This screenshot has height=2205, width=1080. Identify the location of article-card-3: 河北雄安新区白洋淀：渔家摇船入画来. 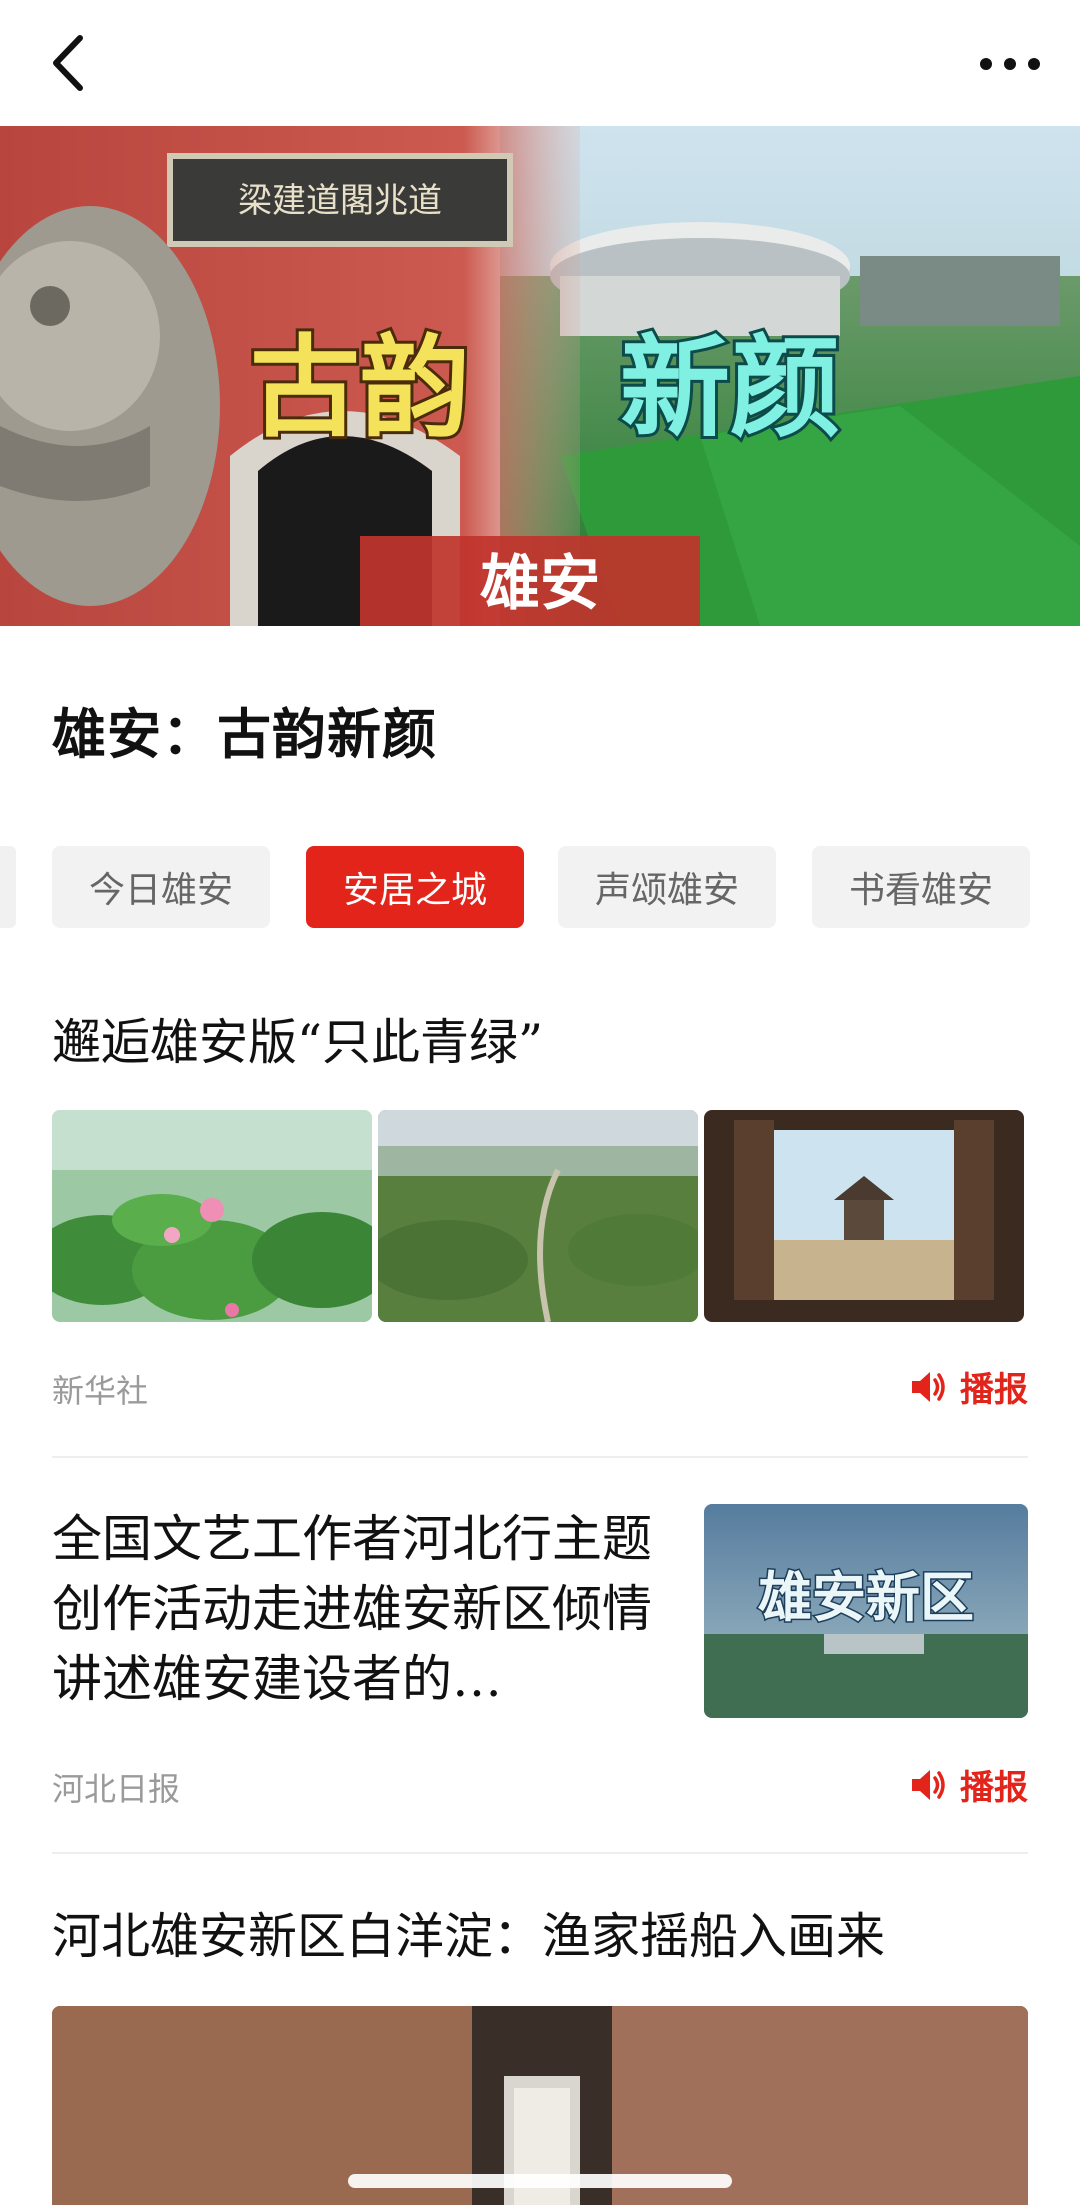
(540, 1937).